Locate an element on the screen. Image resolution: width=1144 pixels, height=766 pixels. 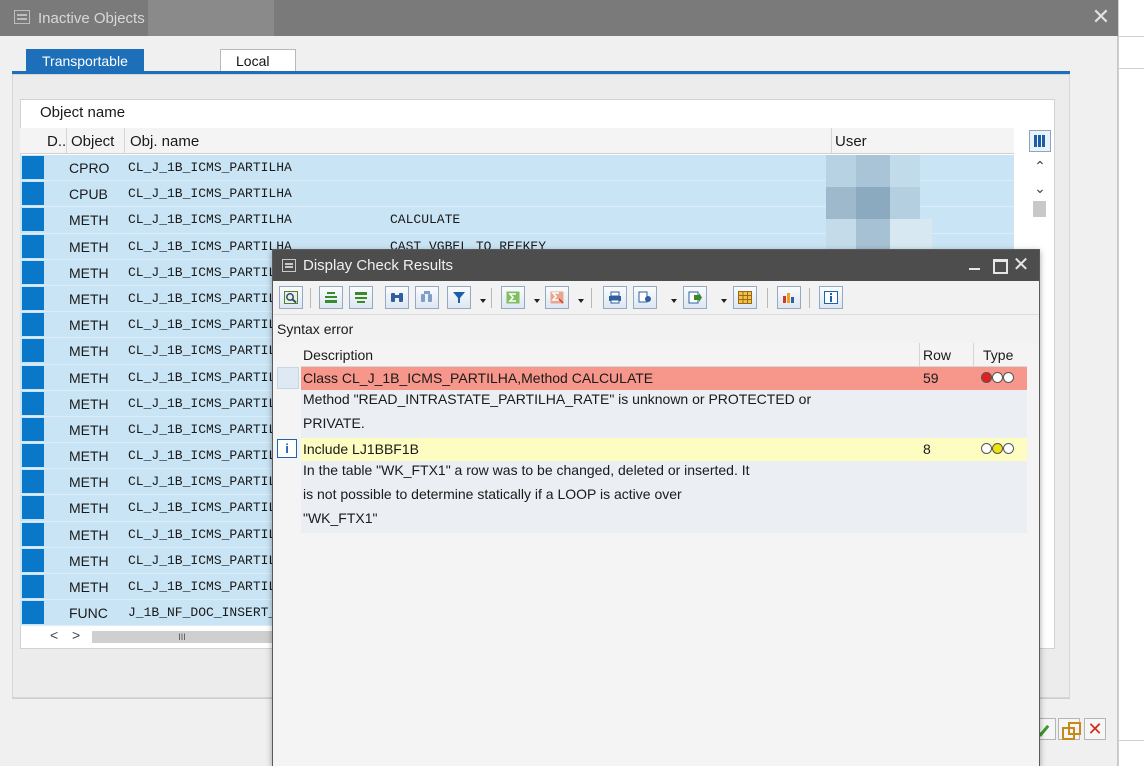
result-row-warning: Include LJ1BBF1B 8 is located at coordinates (664, 449).